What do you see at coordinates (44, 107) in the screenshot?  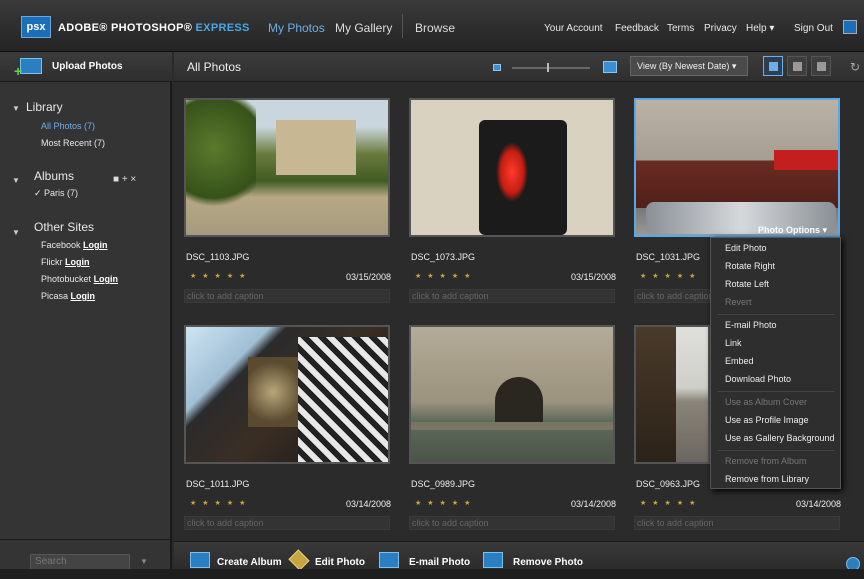 I see `library-title: Library` at bounding box center [44, 107].